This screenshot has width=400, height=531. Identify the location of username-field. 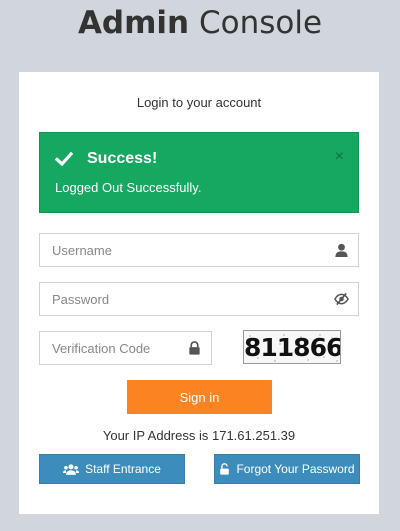
(199, 250).